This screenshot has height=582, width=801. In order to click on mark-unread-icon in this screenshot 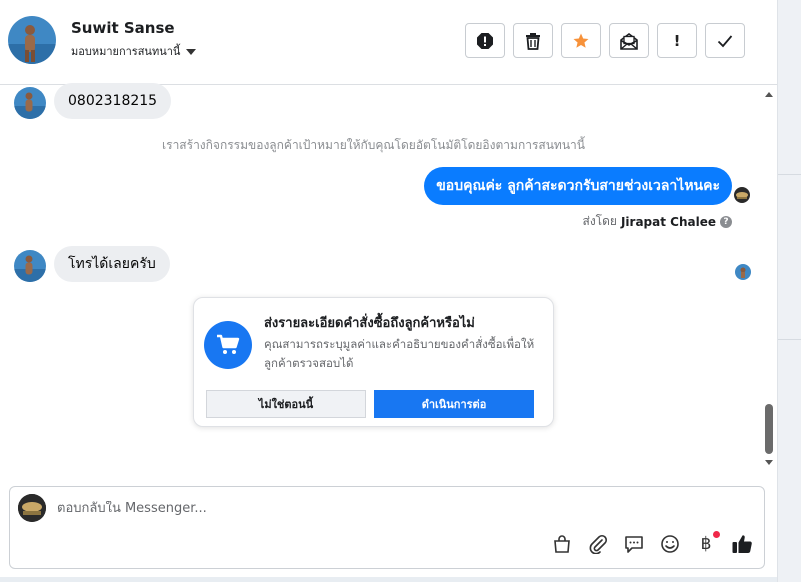, I will do `click(629, 41)`.